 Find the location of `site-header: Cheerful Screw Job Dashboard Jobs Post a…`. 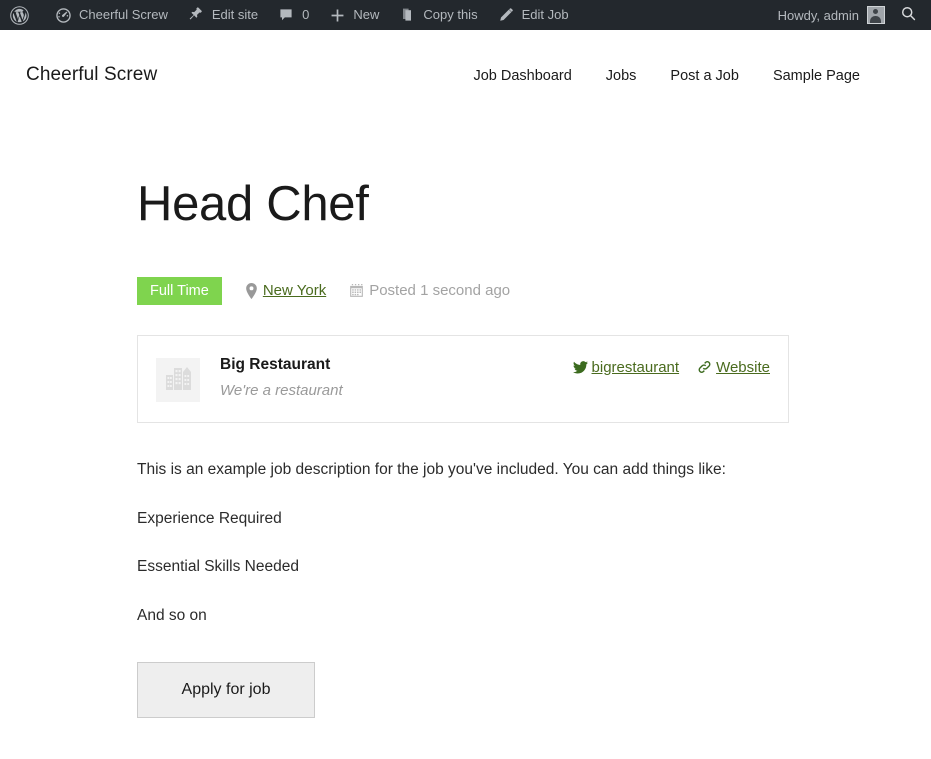

site-header: Cheerful Screw Job Dashboard Jobs Post a… is located at coordinates (465, 58).